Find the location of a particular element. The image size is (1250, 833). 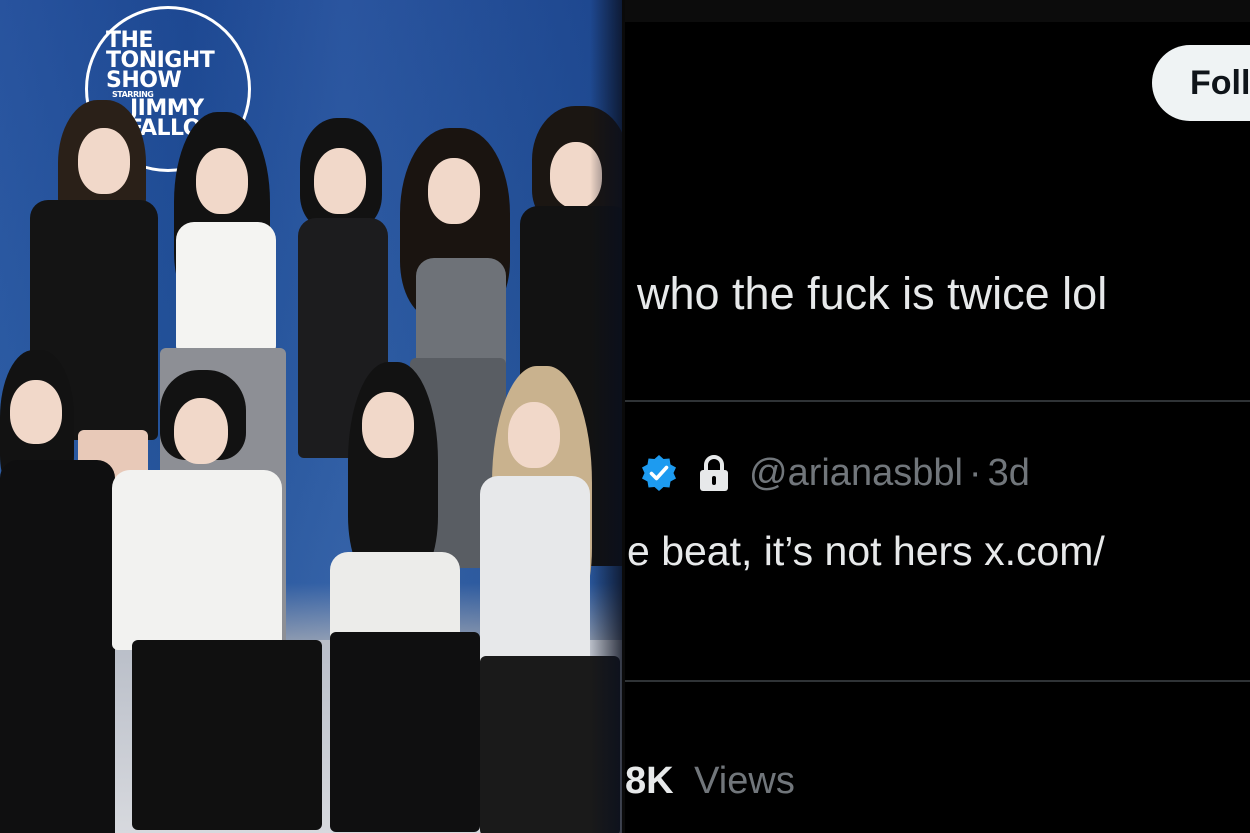

reply-text: e beat, it’s not hers x.com/ is located at coordinates (866, 551).